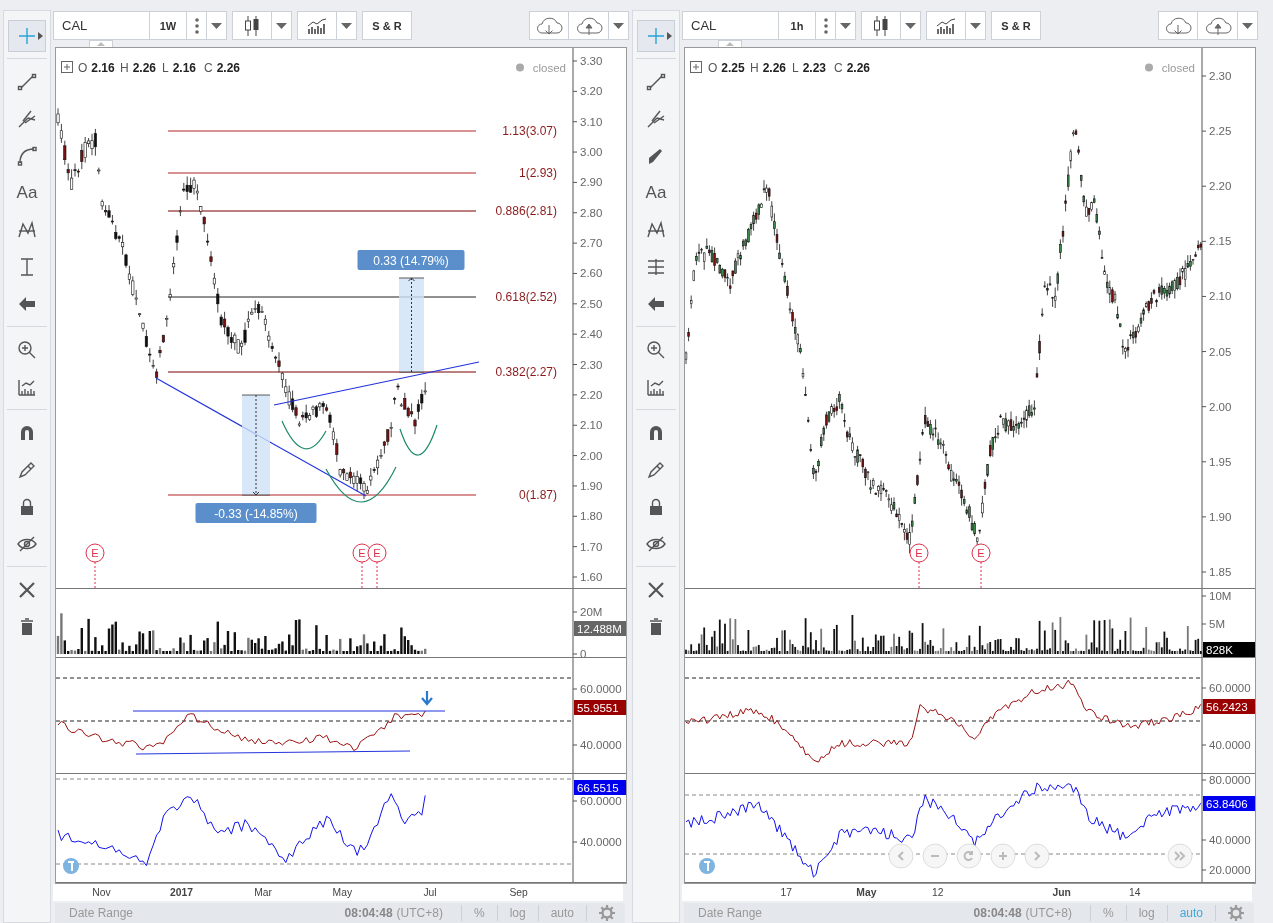  Describe the element at coordinates (1220, 351) in the screenshot. I see `price-axis-label: 2.05` at that location.